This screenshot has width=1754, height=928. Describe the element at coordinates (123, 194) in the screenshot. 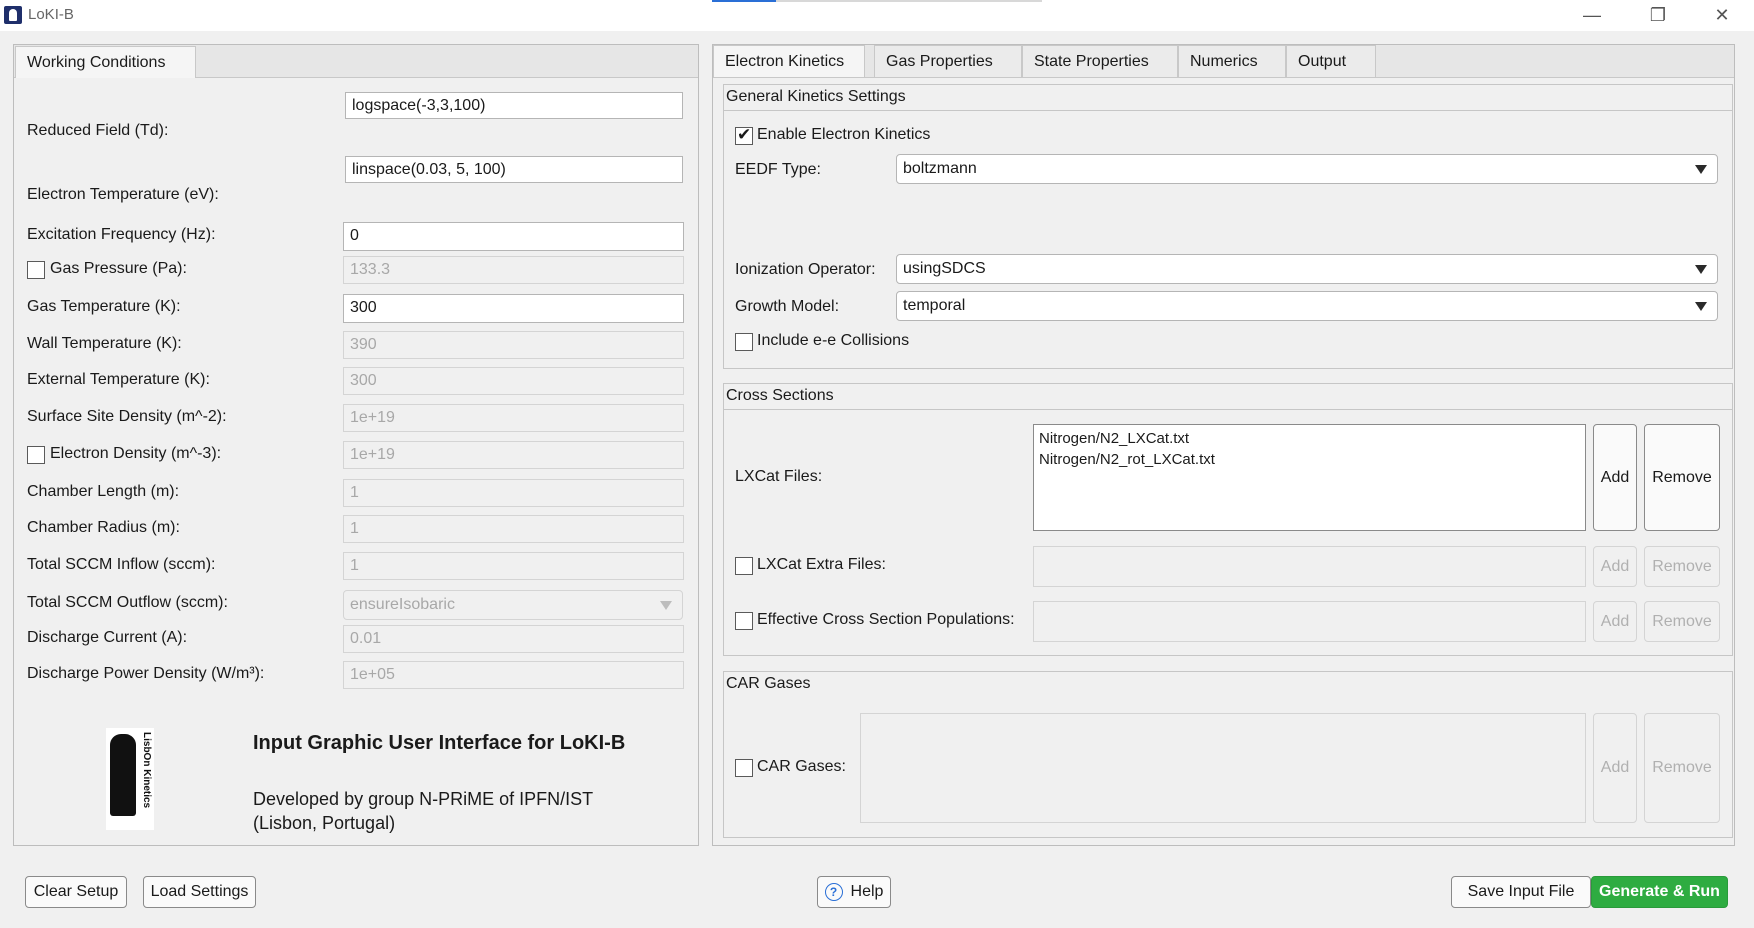

I see `electron-temperature-ev-label: Electron Temperature (eV):` at that location.